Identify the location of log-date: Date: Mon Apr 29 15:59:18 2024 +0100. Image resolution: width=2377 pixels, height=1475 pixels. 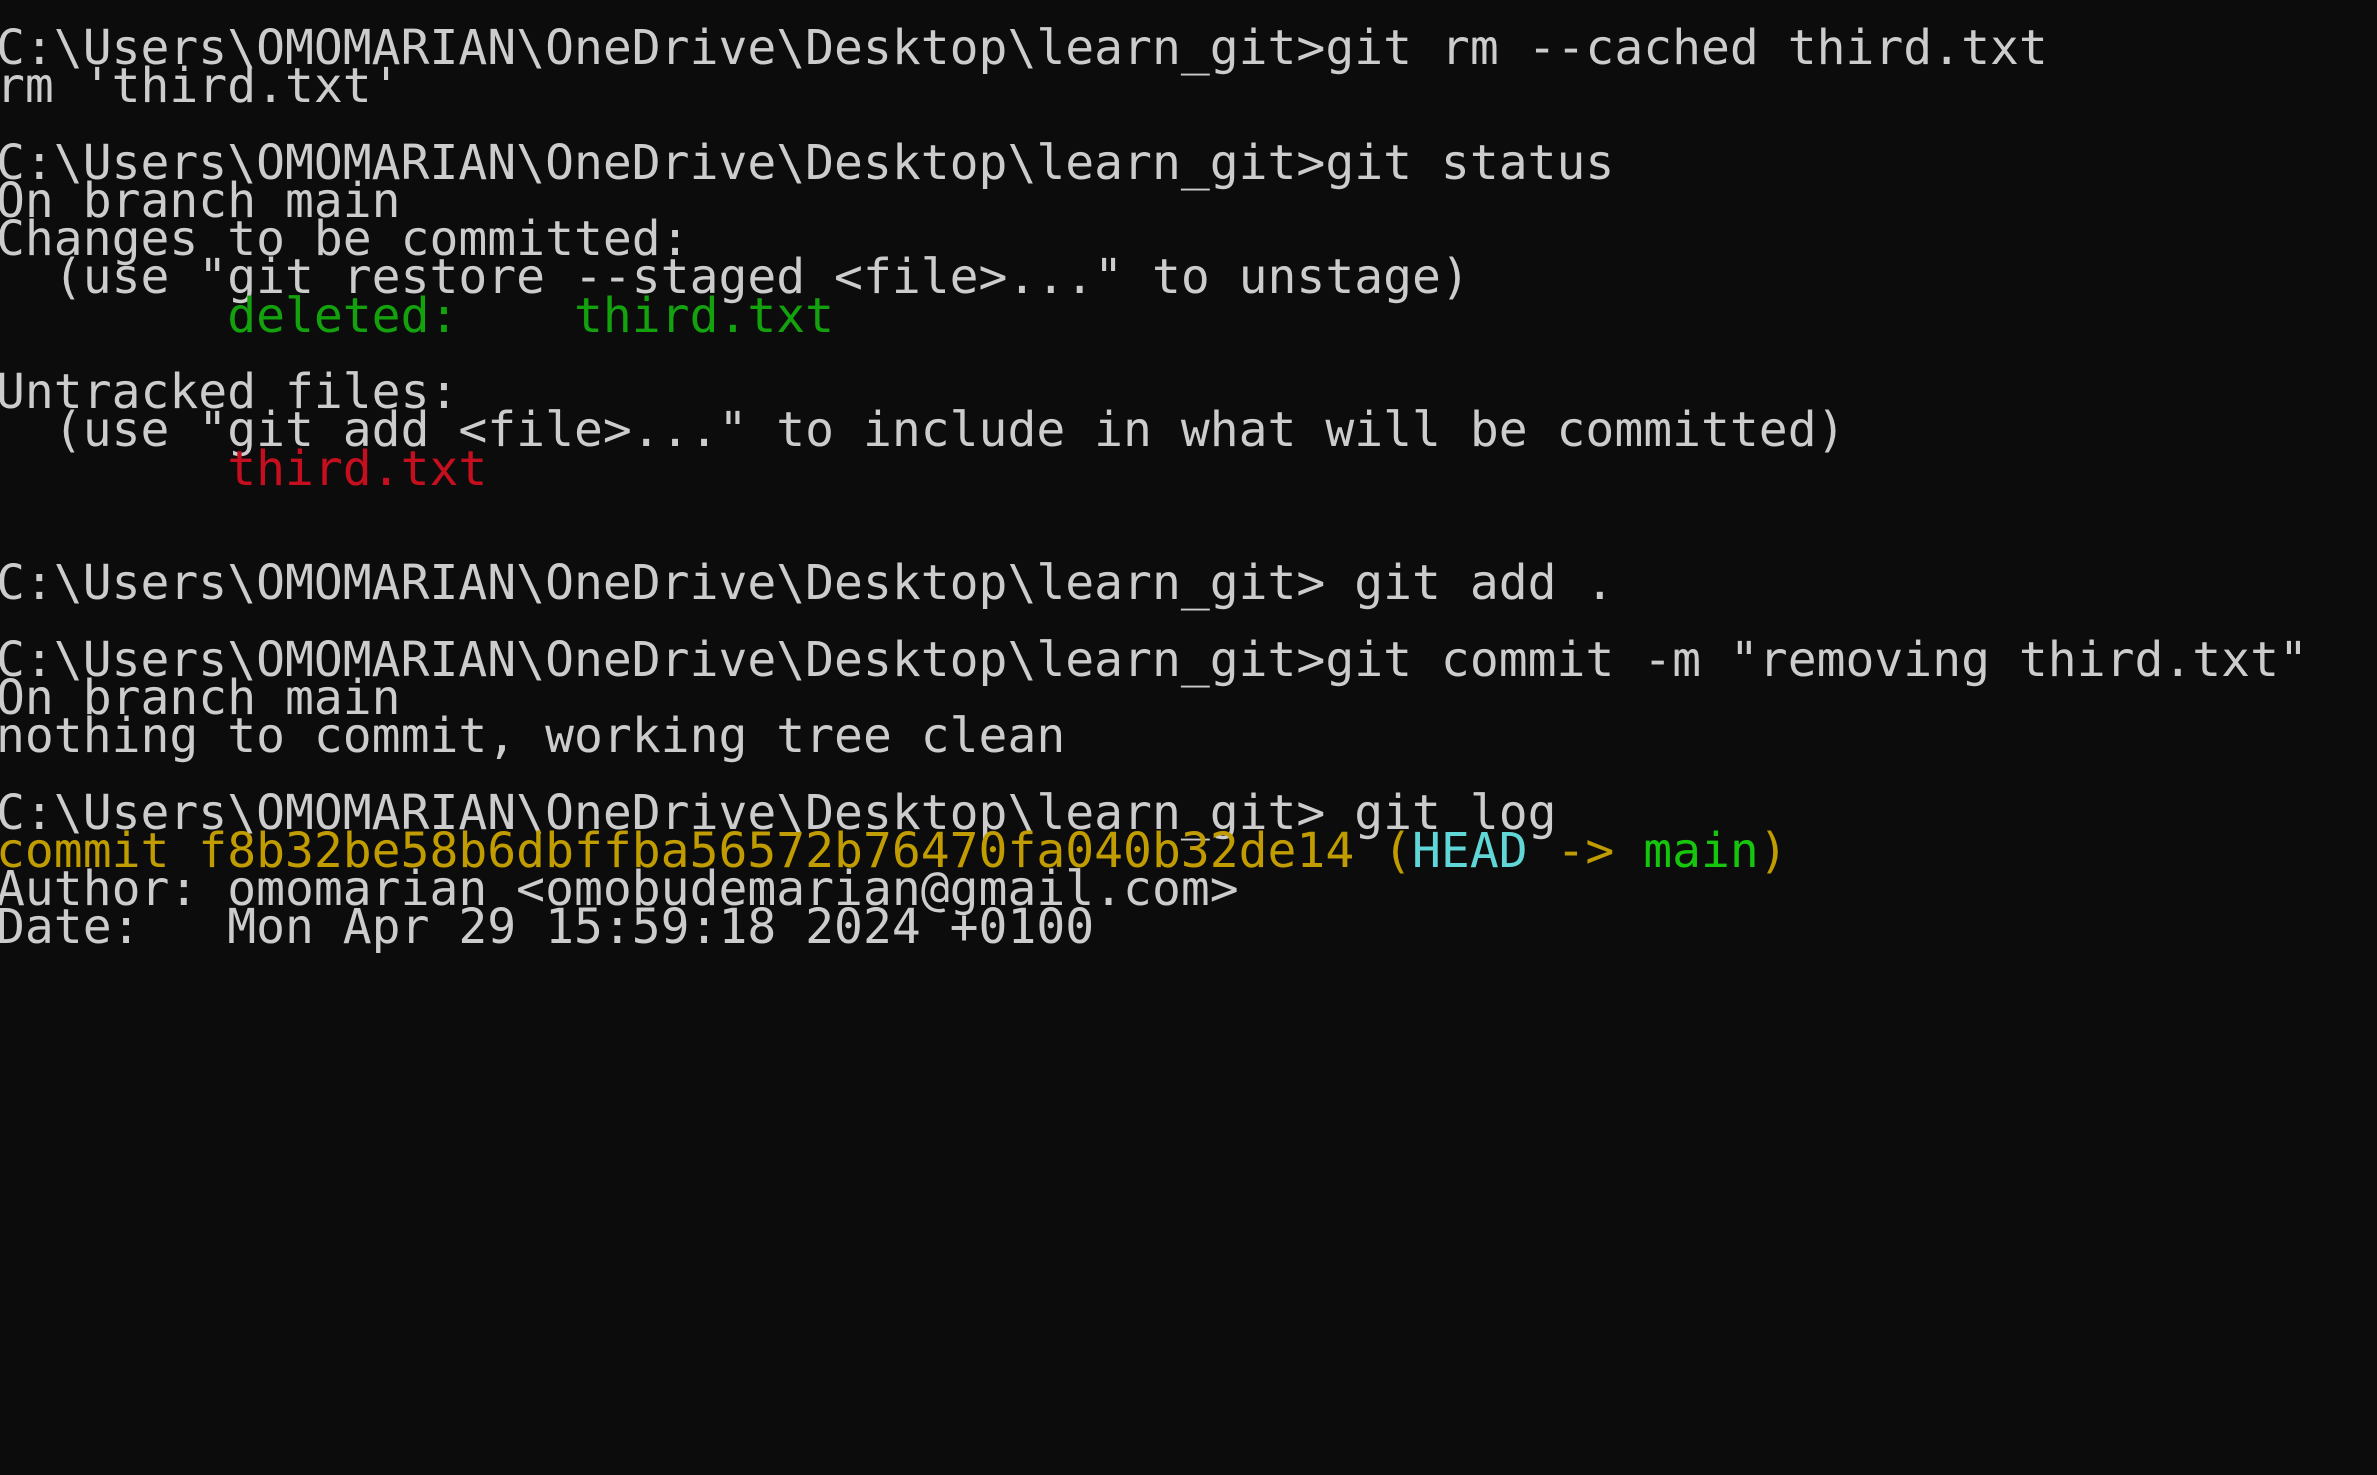
(547, 927).